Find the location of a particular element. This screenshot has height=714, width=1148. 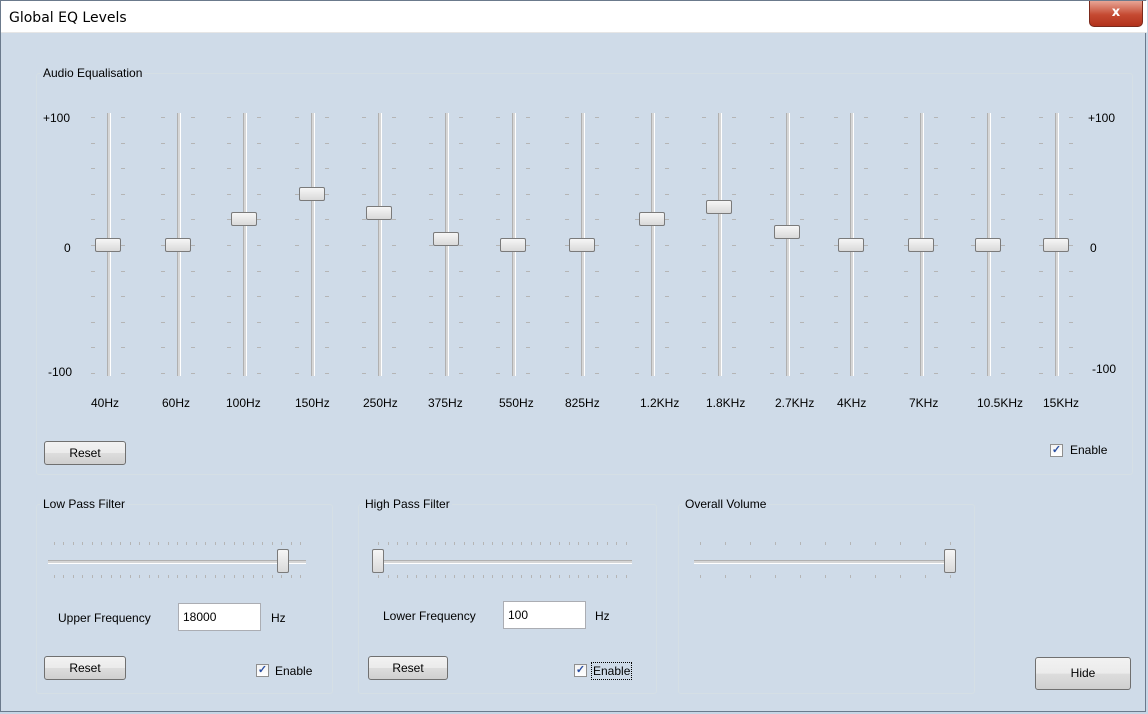

eq-scale-mid-left: 0 is located at coordinates (67, 248).